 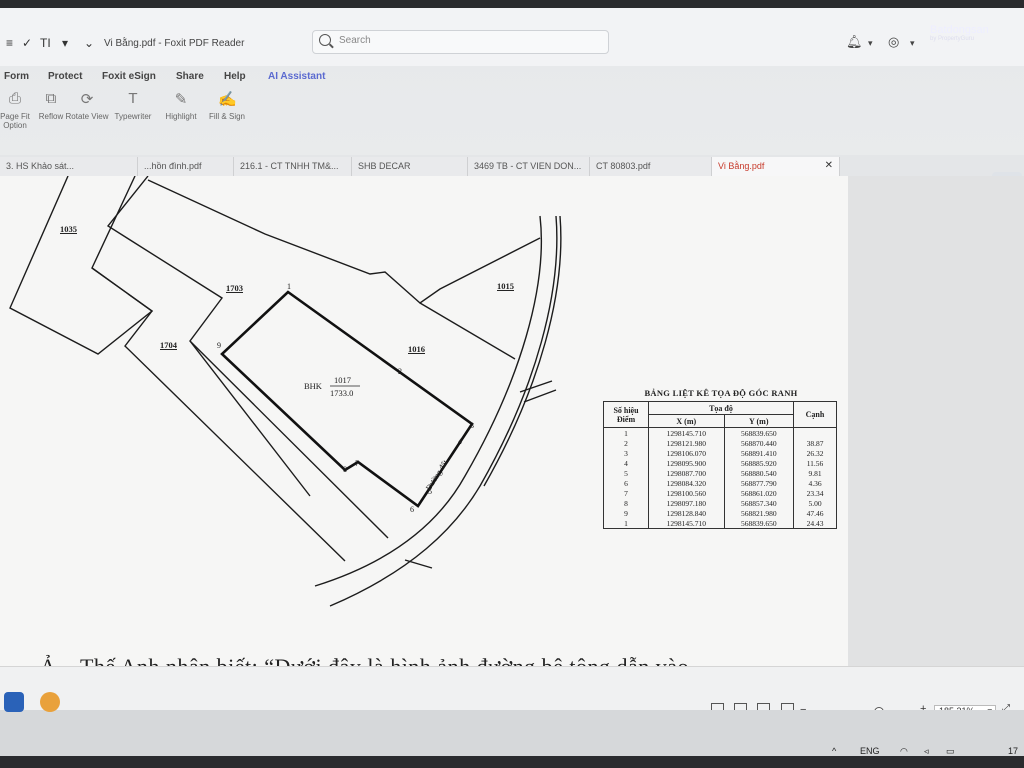 What do you see at coordinates (296, 76) in the screenshot?
I see `menu-ai-assistant: AI Assistant` at bounding box center [296, 76].